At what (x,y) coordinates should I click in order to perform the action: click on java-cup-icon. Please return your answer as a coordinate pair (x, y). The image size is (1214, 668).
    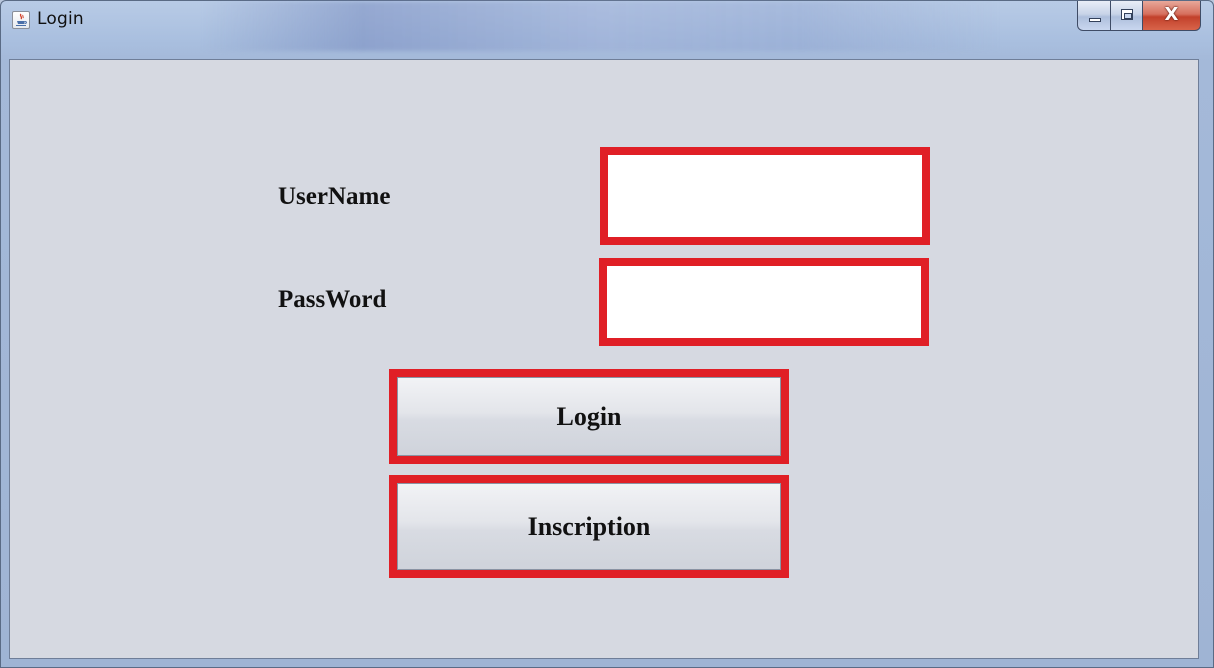
    Looking at the image, I should click on (21, 19).